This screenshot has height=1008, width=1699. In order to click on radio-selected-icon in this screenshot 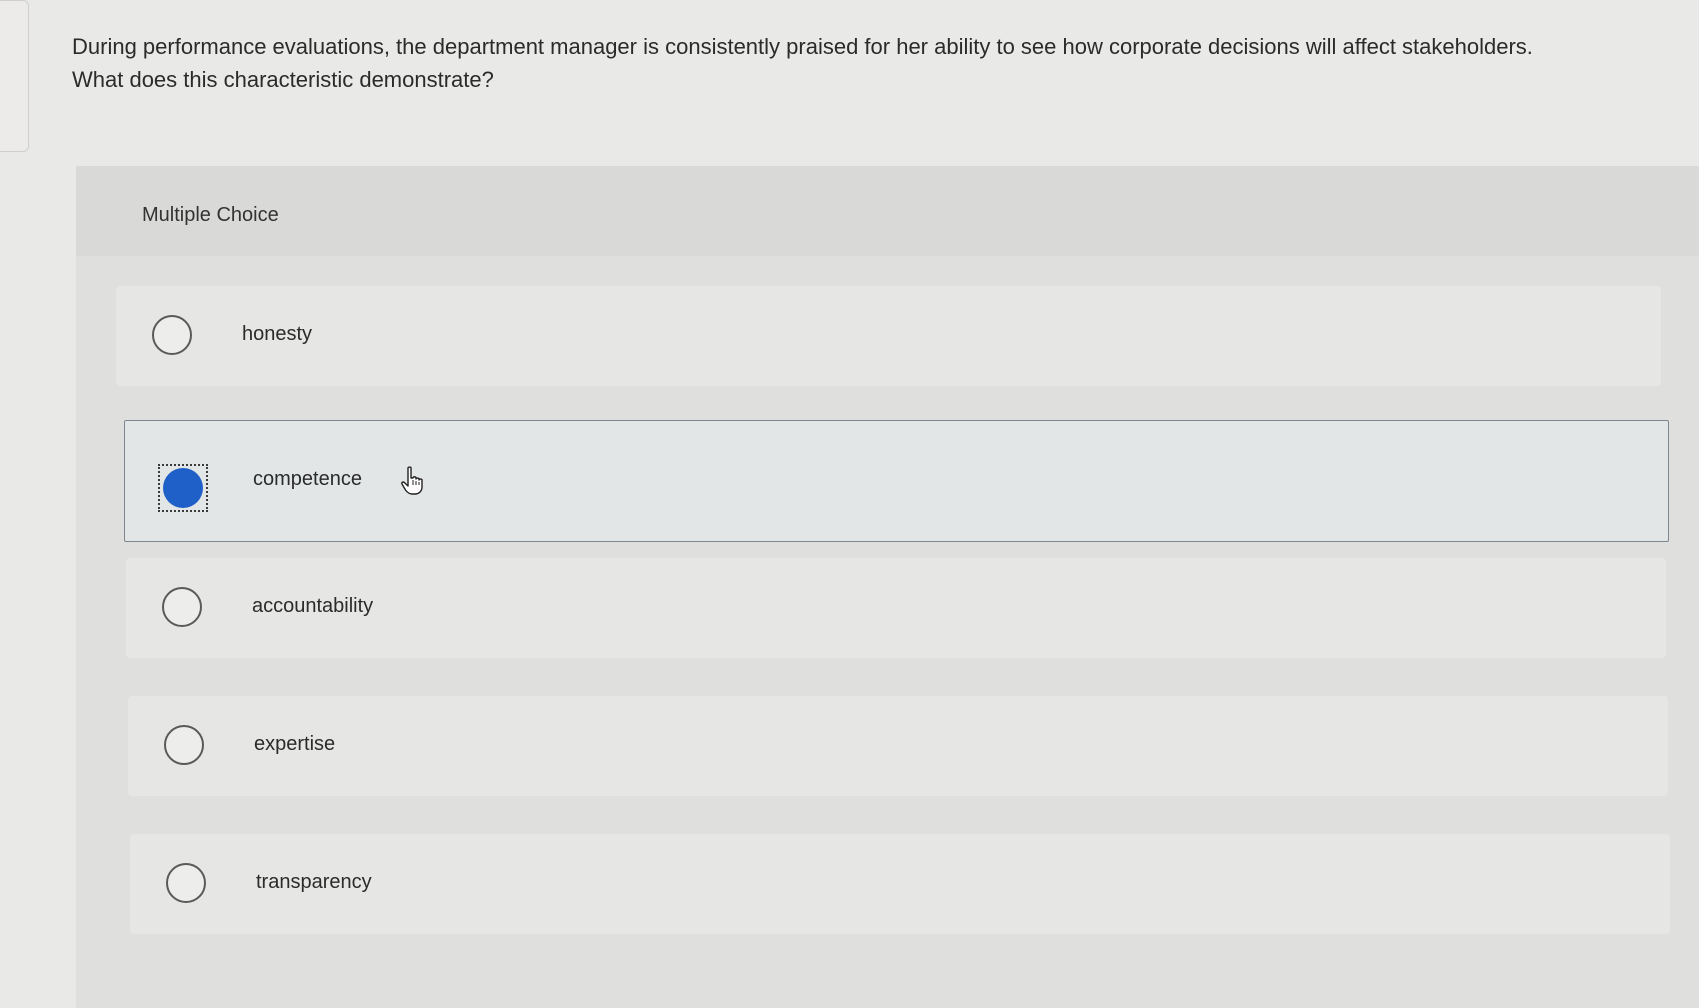, I will do `click(183, 488)`.